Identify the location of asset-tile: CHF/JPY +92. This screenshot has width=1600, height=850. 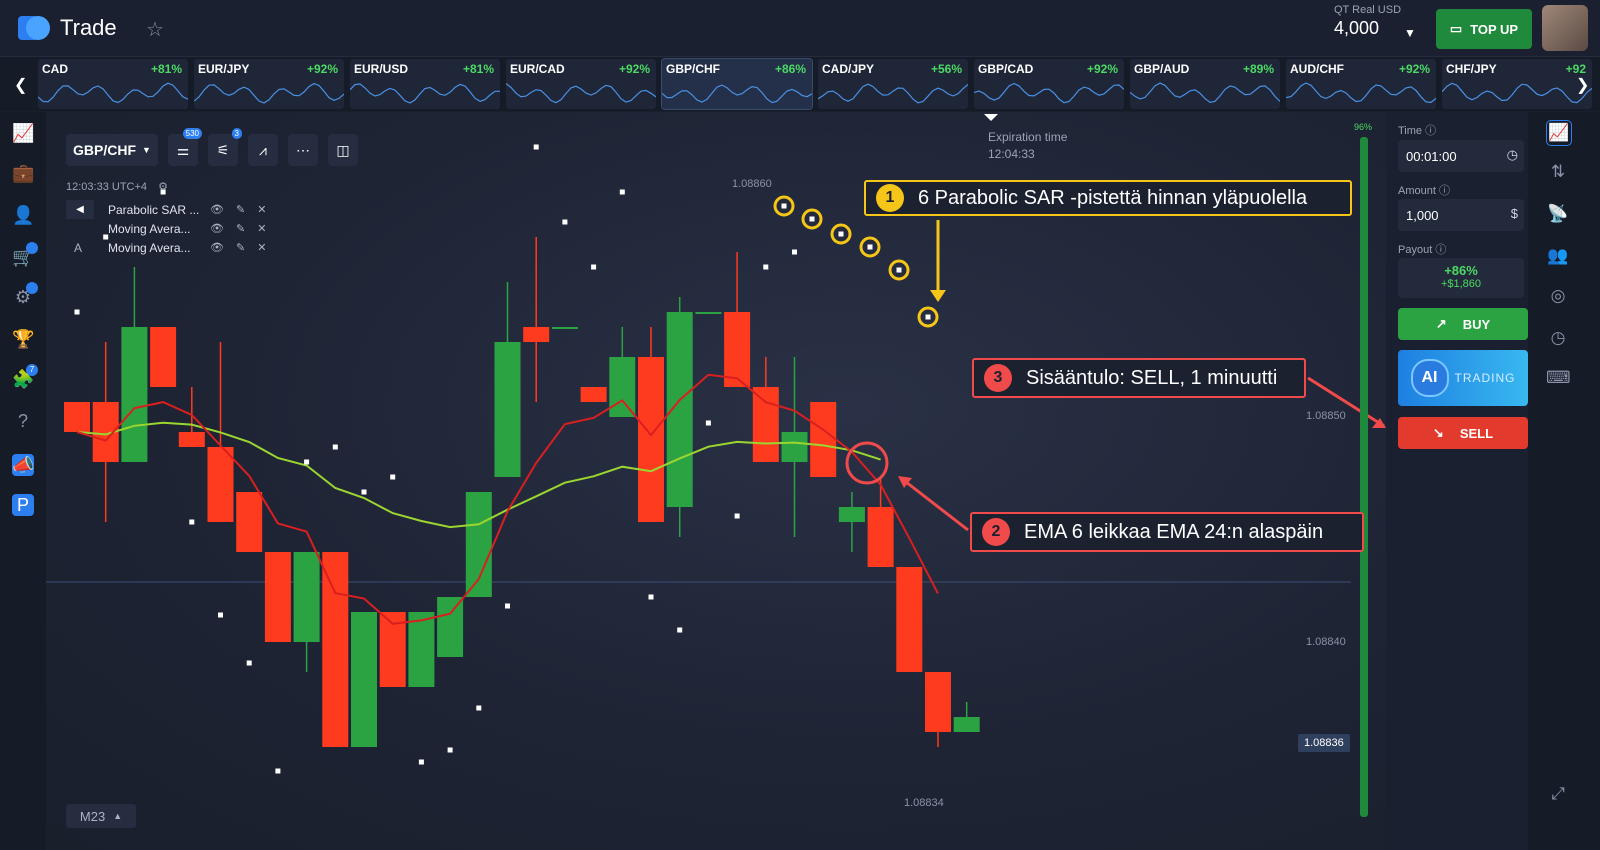
(1517, 84).